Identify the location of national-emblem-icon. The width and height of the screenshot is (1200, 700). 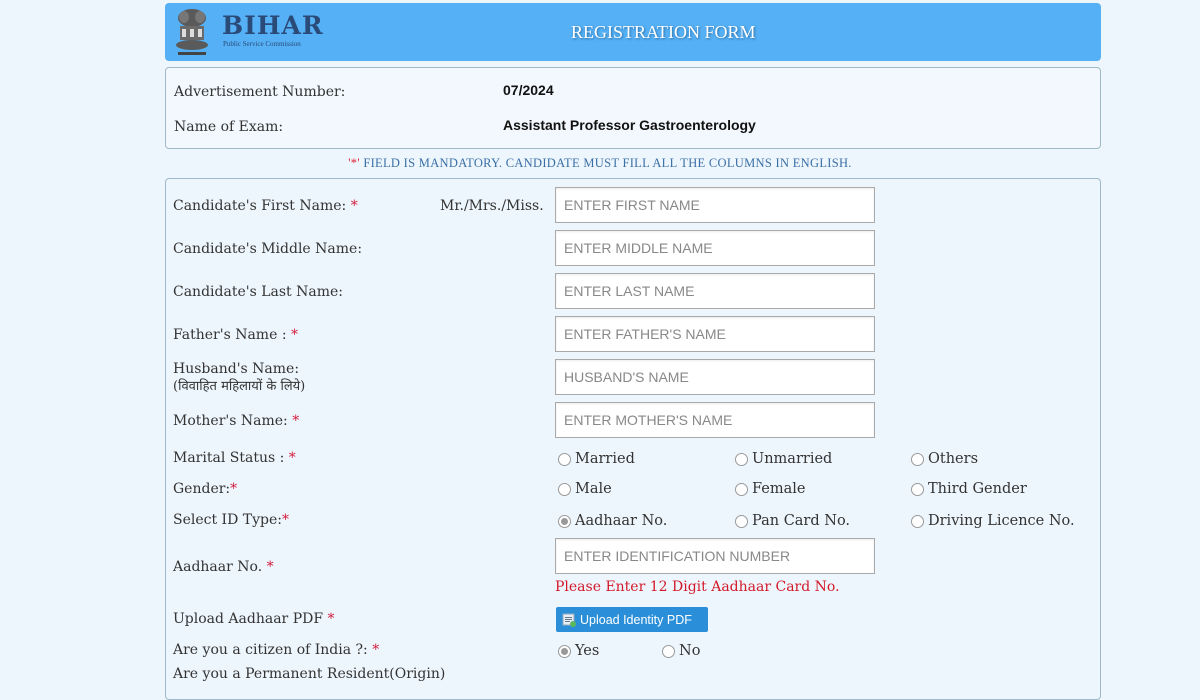
(192, 32).